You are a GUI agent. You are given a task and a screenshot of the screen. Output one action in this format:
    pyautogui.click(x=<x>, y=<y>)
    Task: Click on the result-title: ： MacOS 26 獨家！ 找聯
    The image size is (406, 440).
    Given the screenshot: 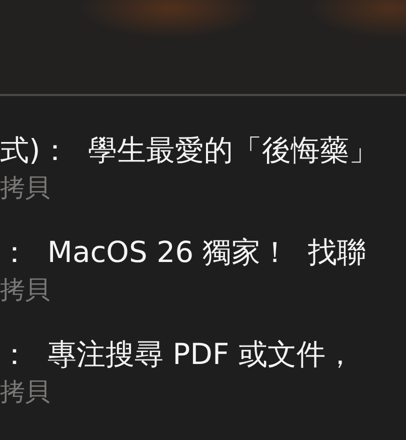 What is the action you would take?
    pyautogui.click(x=183, y=252)
    